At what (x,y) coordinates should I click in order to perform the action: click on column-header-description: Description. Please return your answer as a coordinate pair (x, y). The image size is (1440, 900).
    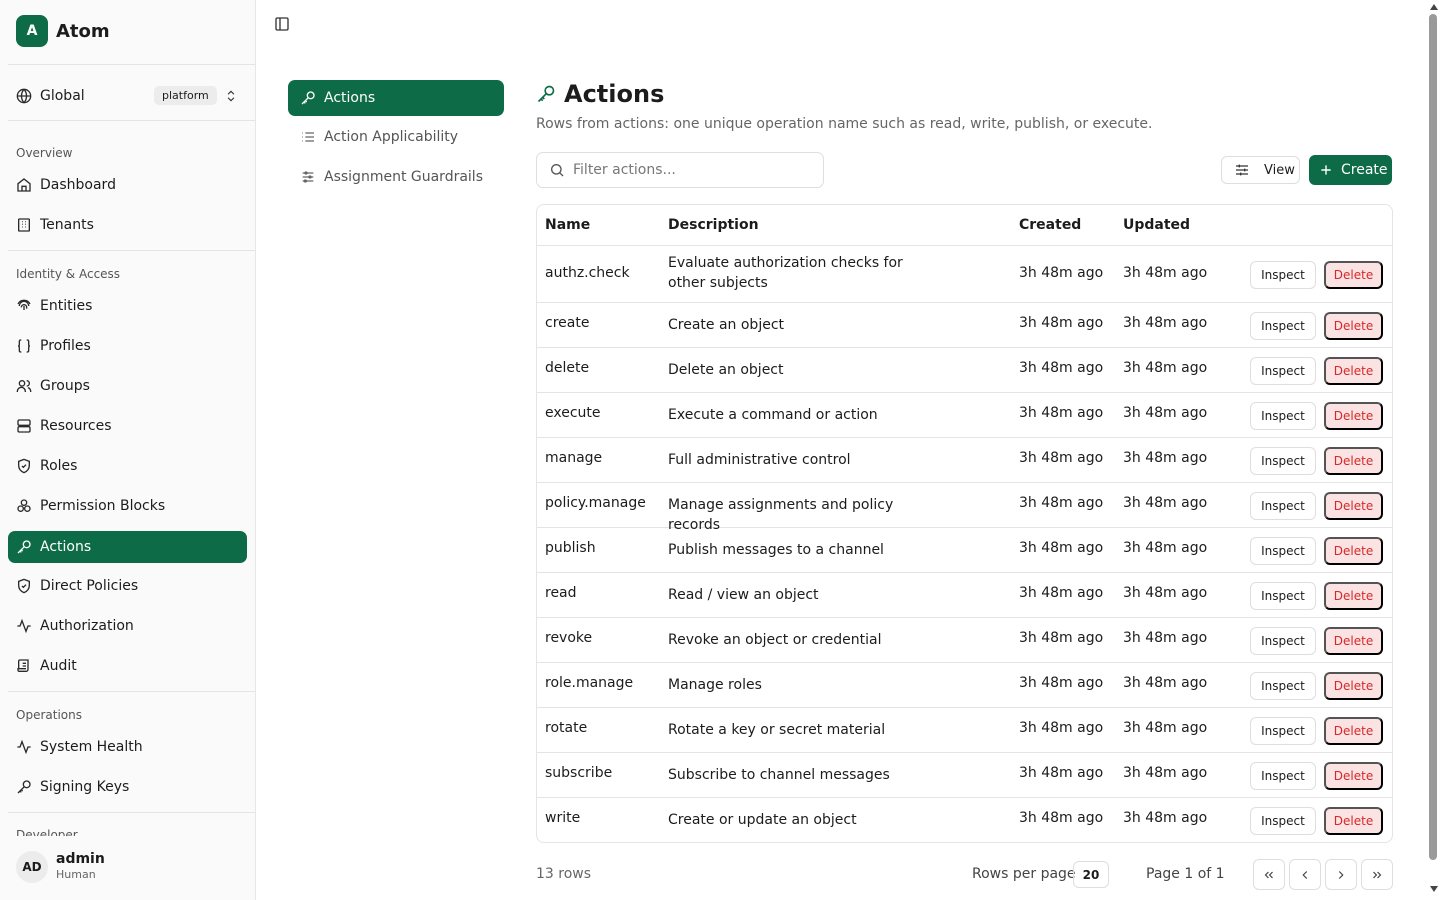
    Looking at the image, I should click on (713, 225).